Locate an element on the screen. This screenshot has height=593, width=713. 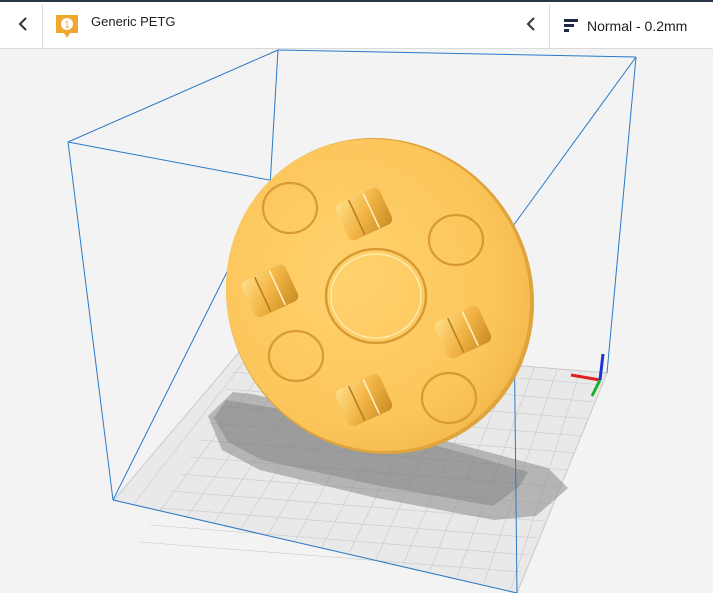
extruder-number: 1 is located at coordinates (66, 25).